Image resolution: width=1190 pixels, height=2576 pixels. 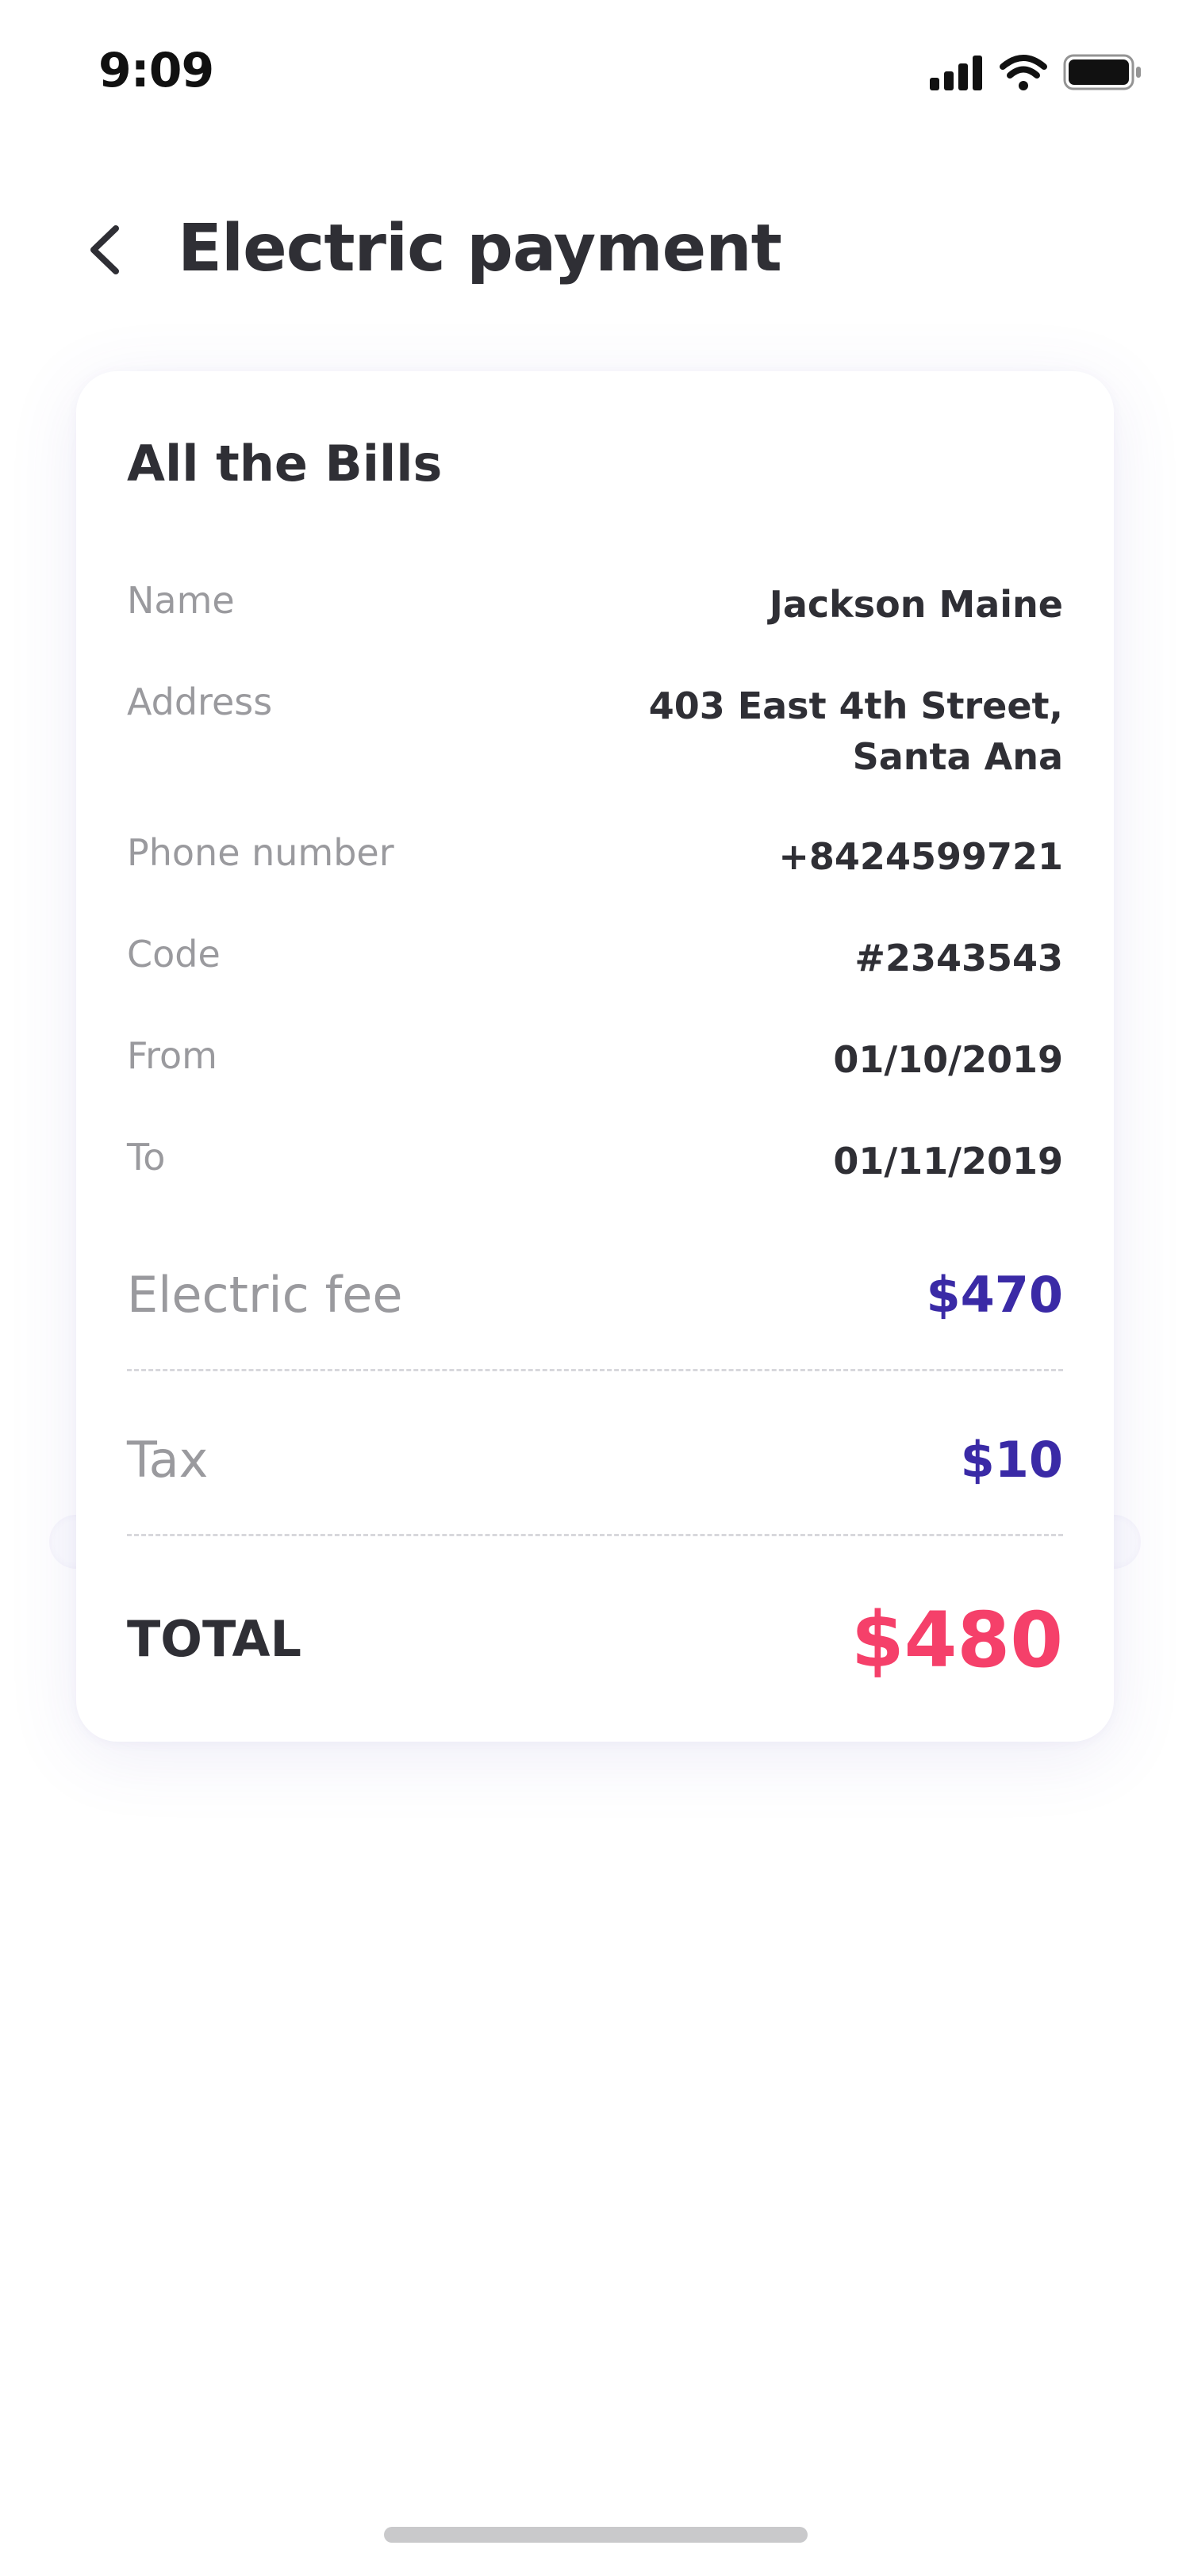 What do you see at coordinates (595, 1062) in the screenshot?
I see `detail-row-from: From 01/10/2019` at bounding box center [595, 1062].